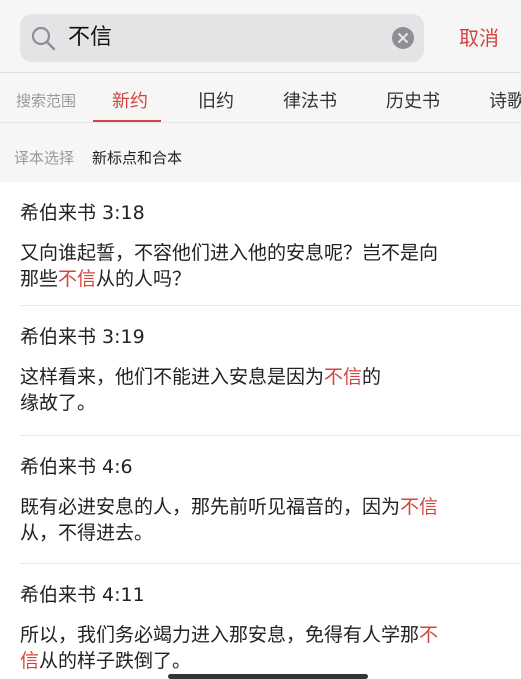  I want to click on match-highlight: 信, so click(30, 661).